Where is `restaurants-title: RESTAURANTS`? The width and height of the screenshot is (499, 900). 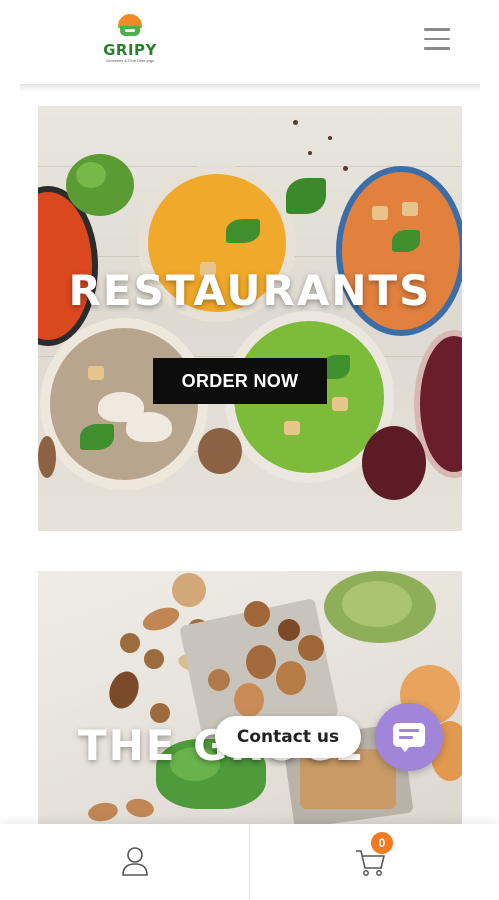 restaurants-title: RESTAURANTS is located at coordinates (250, 290).